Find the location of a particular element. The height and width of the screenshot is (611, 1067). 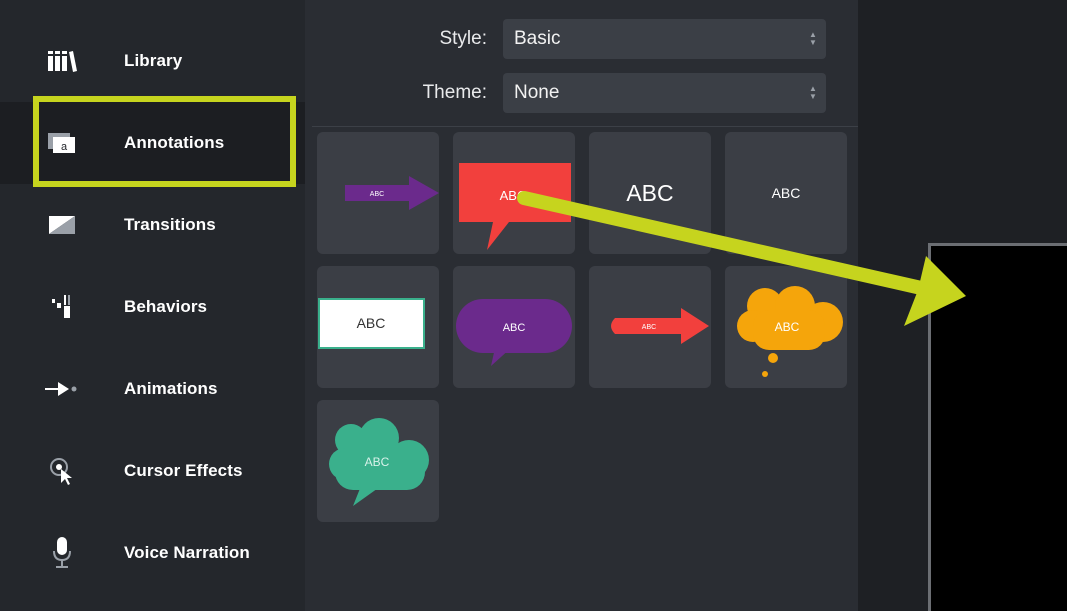

annotation-tile-red-speech-bubble: ABC is located at coordinates (514, 193).